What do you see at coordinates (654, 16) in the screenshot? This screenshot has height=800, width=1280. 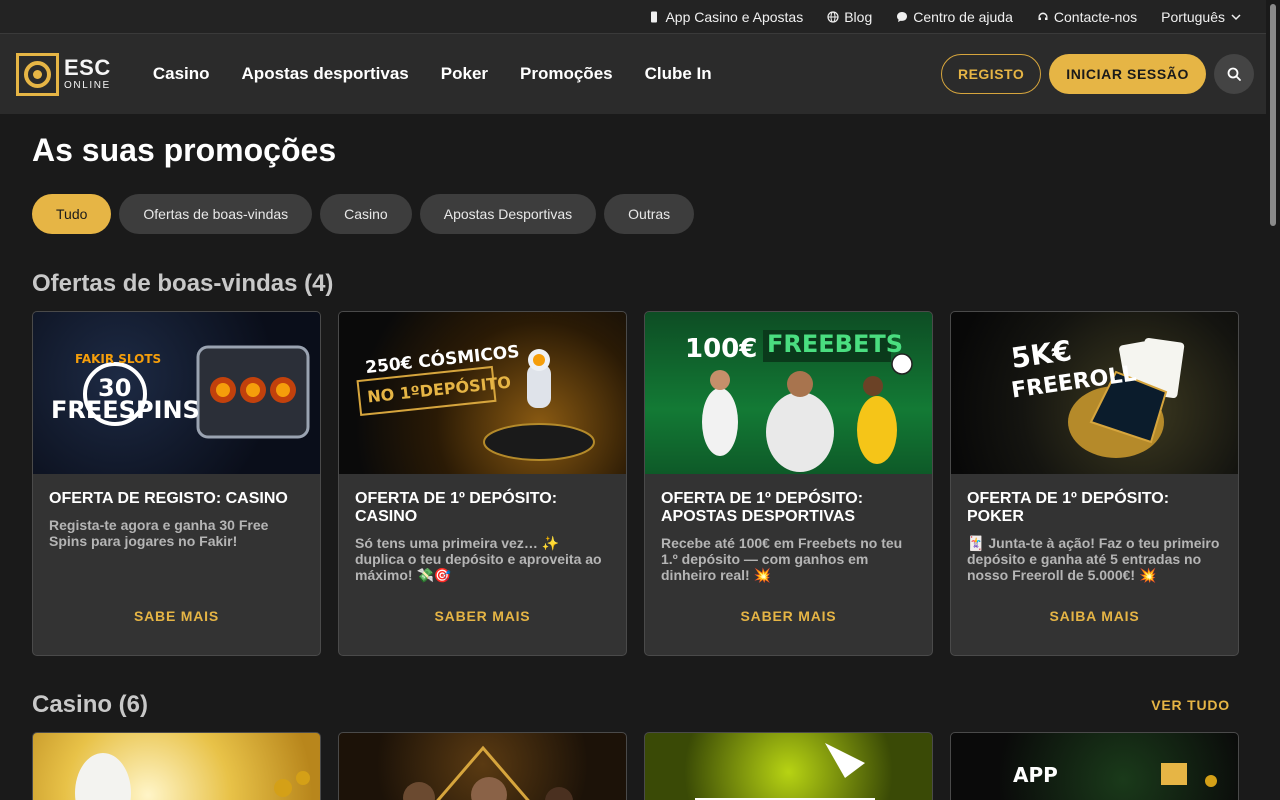 I see `phone-icon` at bounding box center [654, 16].